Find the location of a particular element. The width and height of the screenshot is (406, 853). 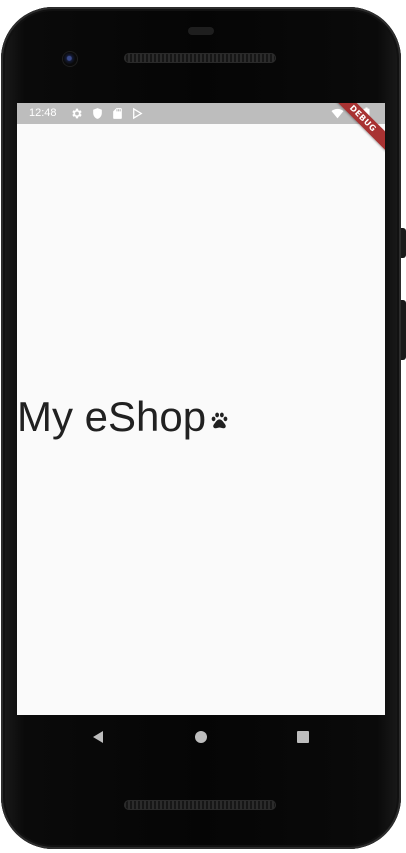

app-title: My eShop is located at coordinates (112, 416).